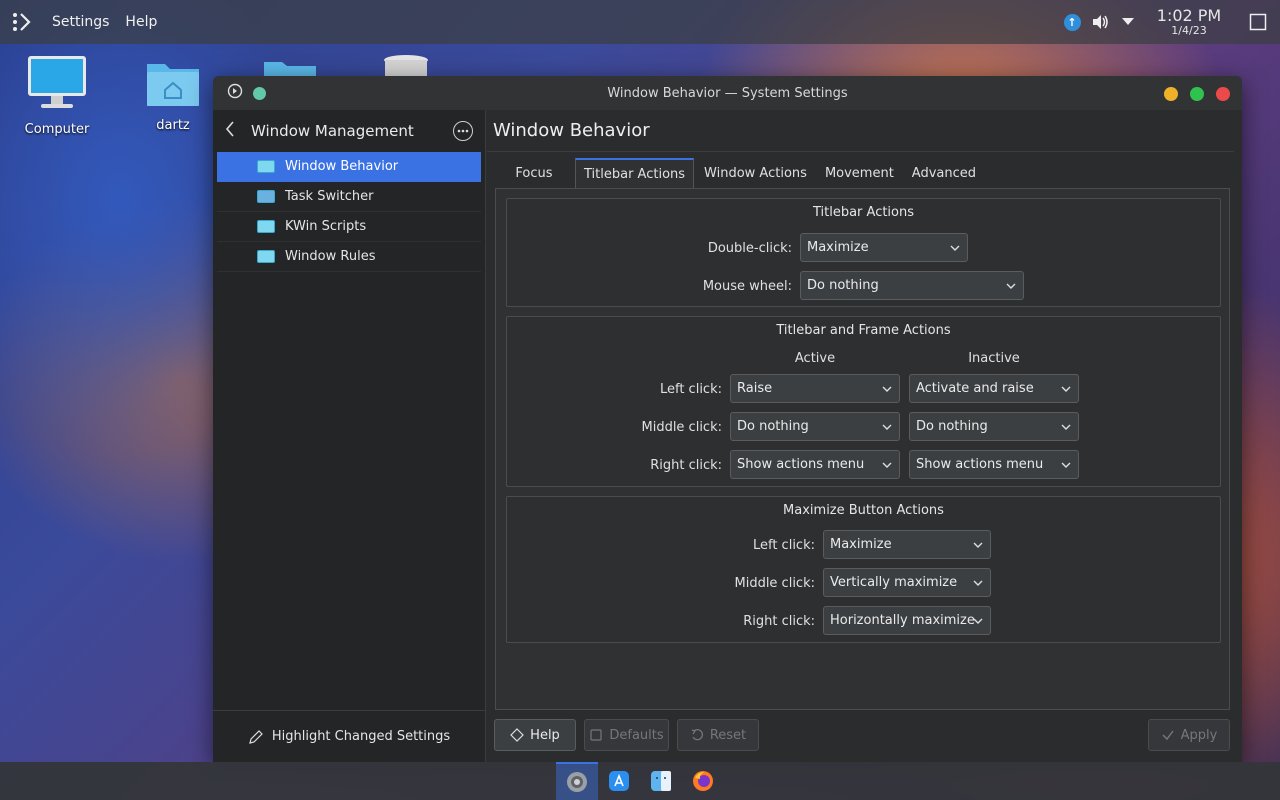  I want to click on menu-help: Help, so click(141, 22).